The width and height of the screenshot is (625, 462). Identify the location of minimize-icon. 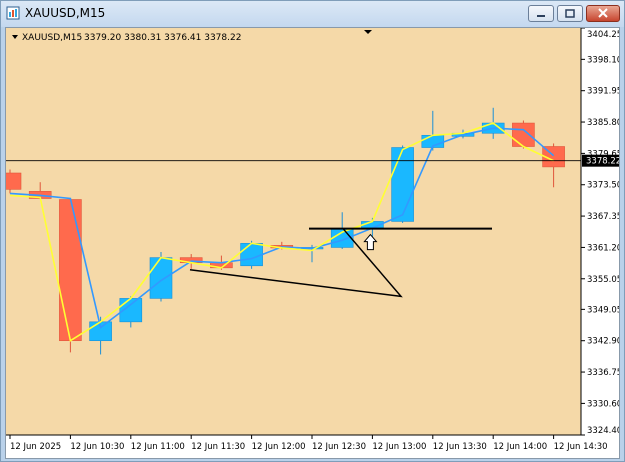
(541, 16).